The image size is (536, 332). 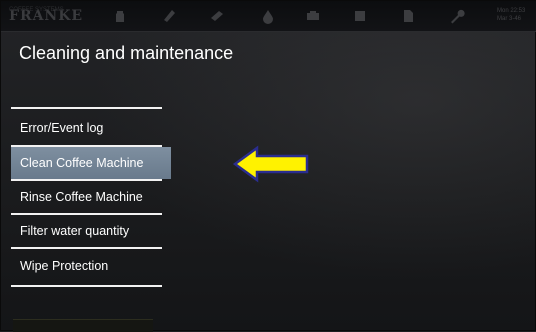 I want to click on clock-display: Mon 22:53 Mar 3-46, so click(x=515, y=15).